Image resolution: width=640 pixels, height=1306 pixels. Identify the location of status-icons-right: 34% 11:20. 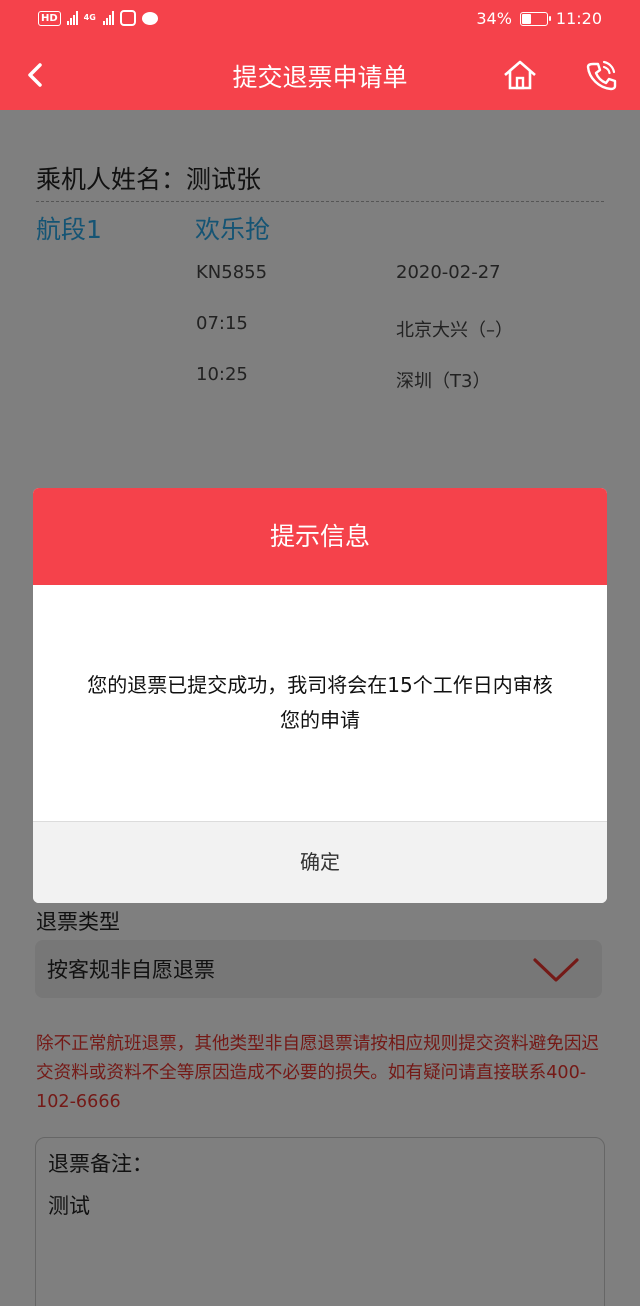
(539, 18).